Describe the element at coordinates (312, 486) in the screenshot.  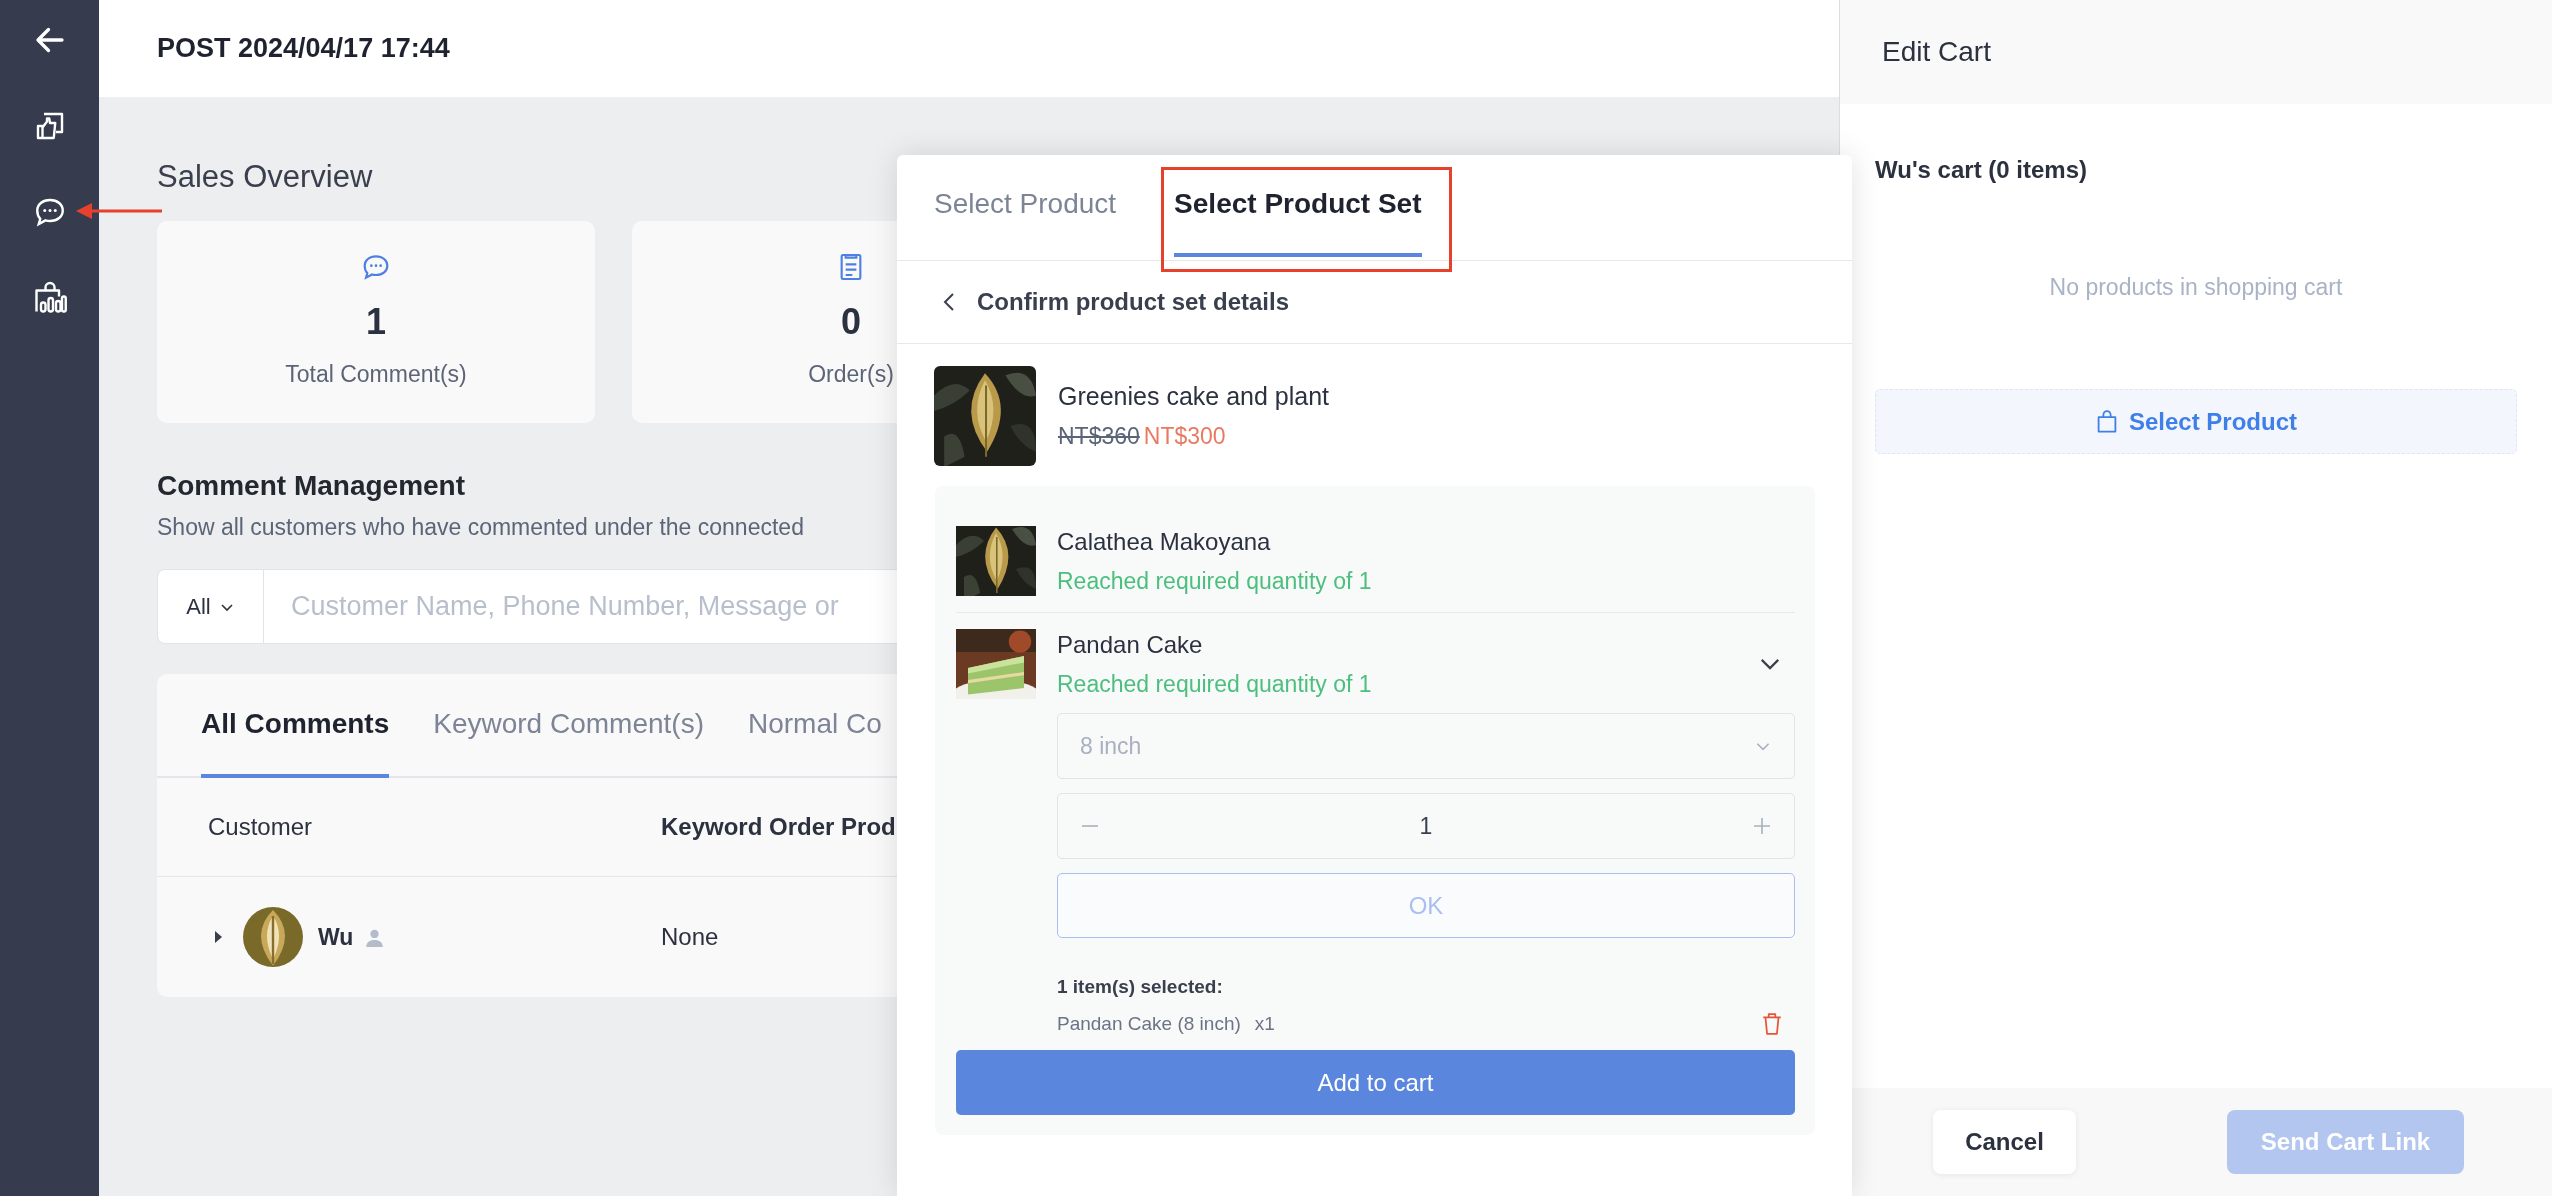
I see `section-title: Comment Management` at that location.